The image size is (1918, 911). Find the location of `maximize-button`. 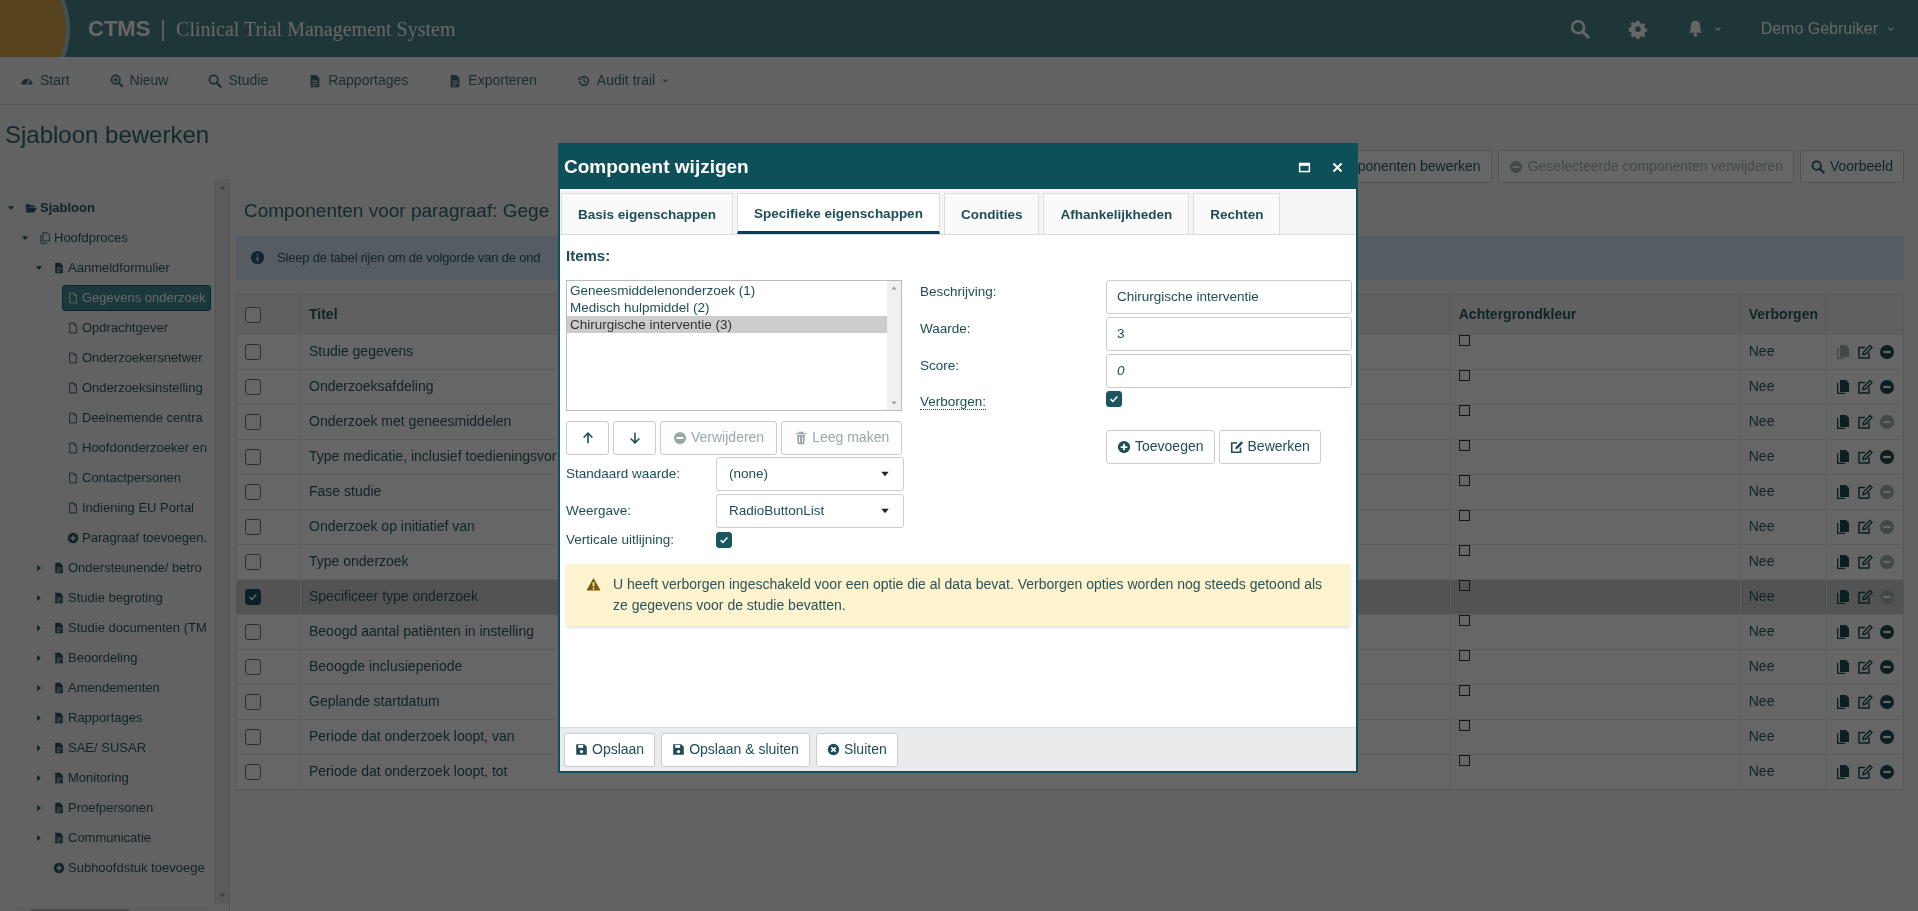

maximize-button is located at coordinates (1304, 167).